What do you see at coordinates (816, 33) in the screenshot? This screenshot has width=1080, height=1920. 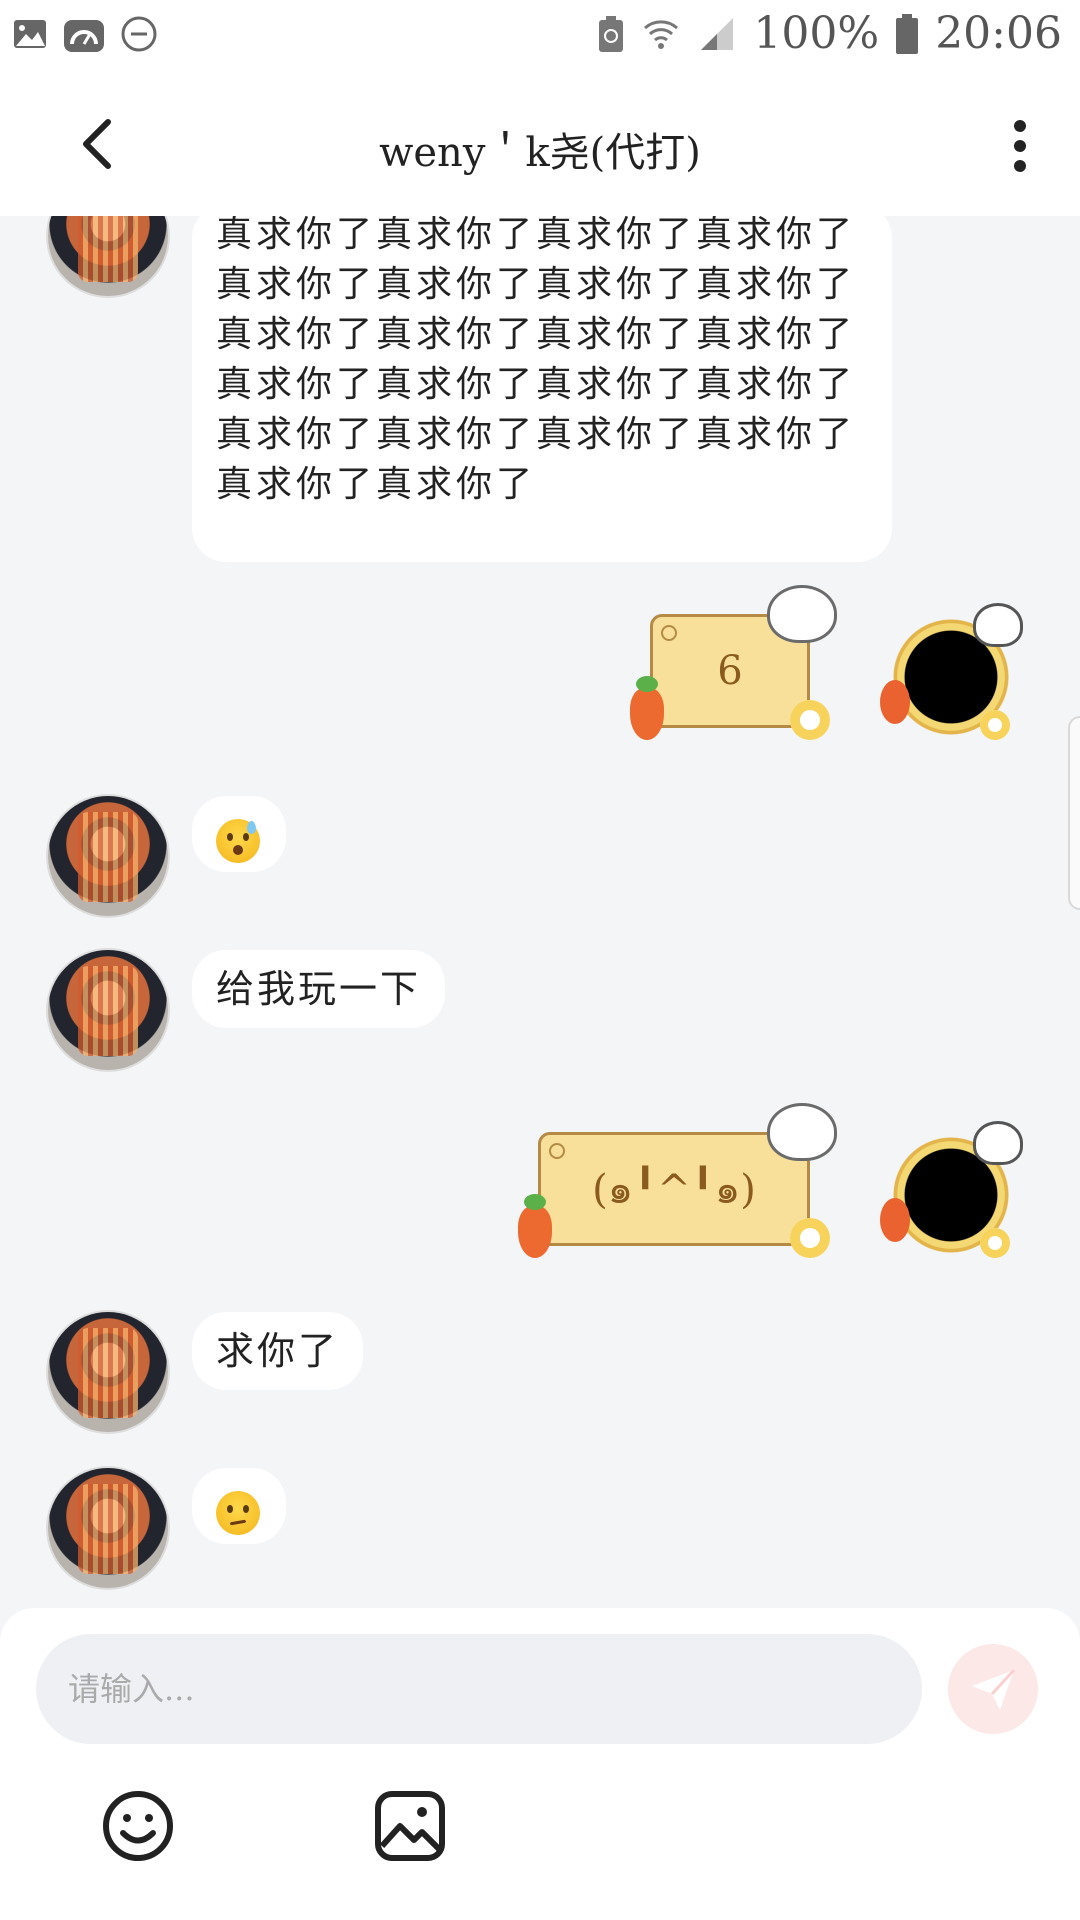 I see `battery-percent: 100%` at bounding box center [816, 33].